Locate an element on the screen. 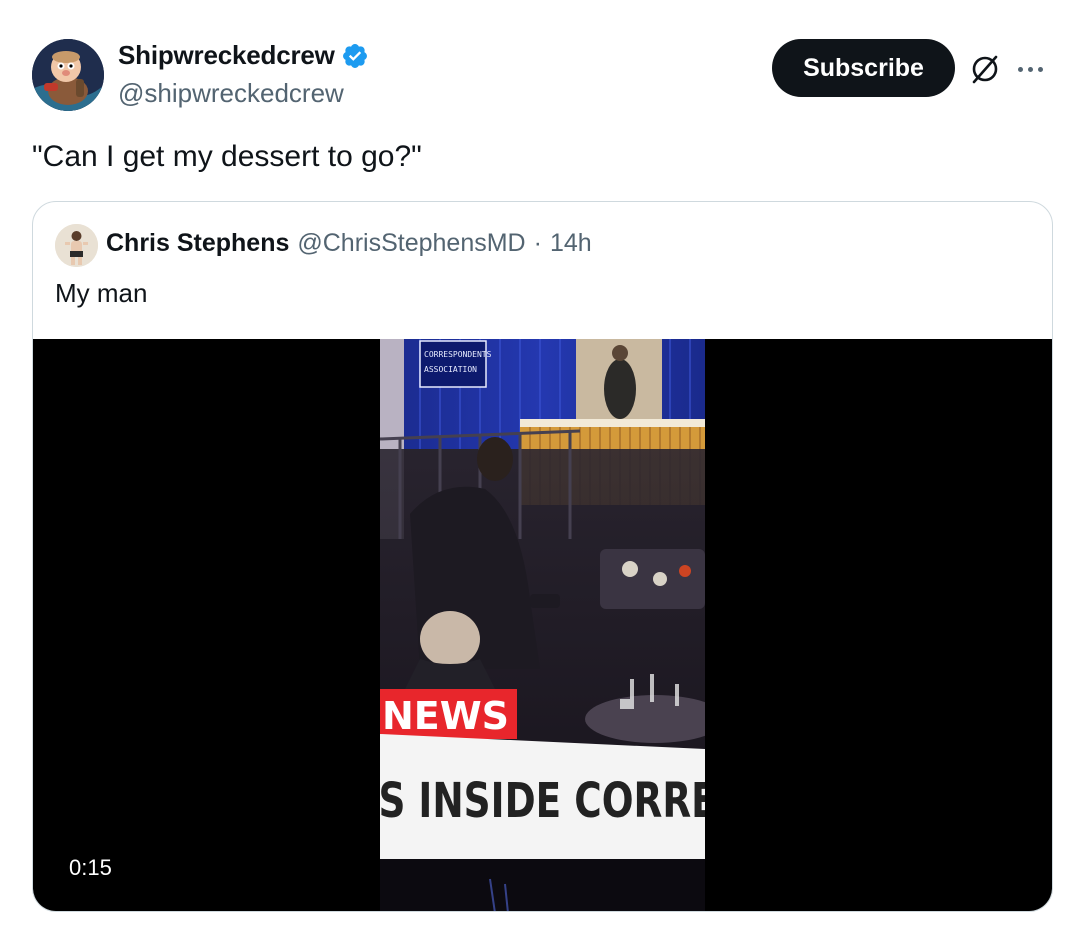  banner-sign-line1: CORRESPONDENTS is located at coordinates (458, 354).